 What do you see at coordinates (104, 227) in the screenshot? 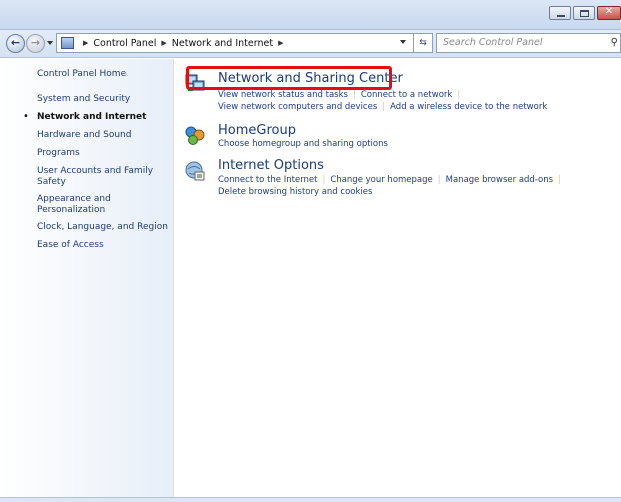
I see `sidebar-item-clock-language-region: Clock, Language, and Region` at bounding box center [104, 227].